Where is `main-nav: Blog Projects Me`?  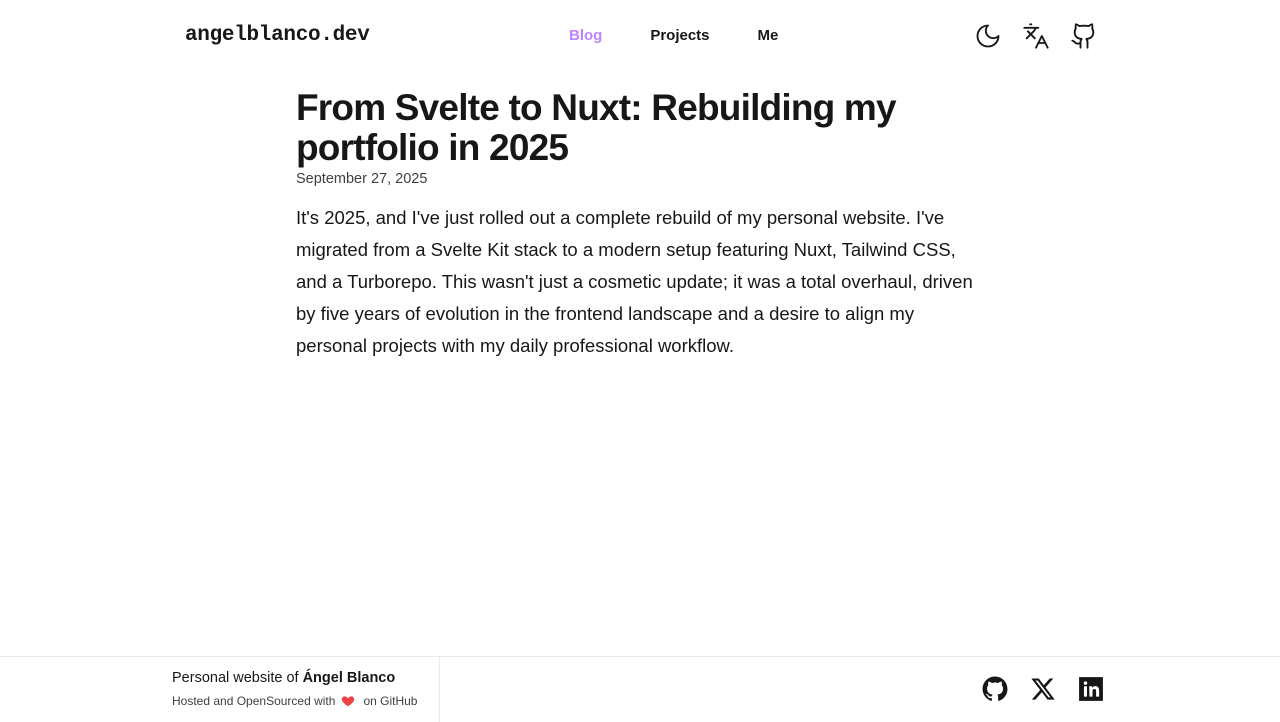
main-nav: Blog Projects Me is located at coordinates (673, 37).